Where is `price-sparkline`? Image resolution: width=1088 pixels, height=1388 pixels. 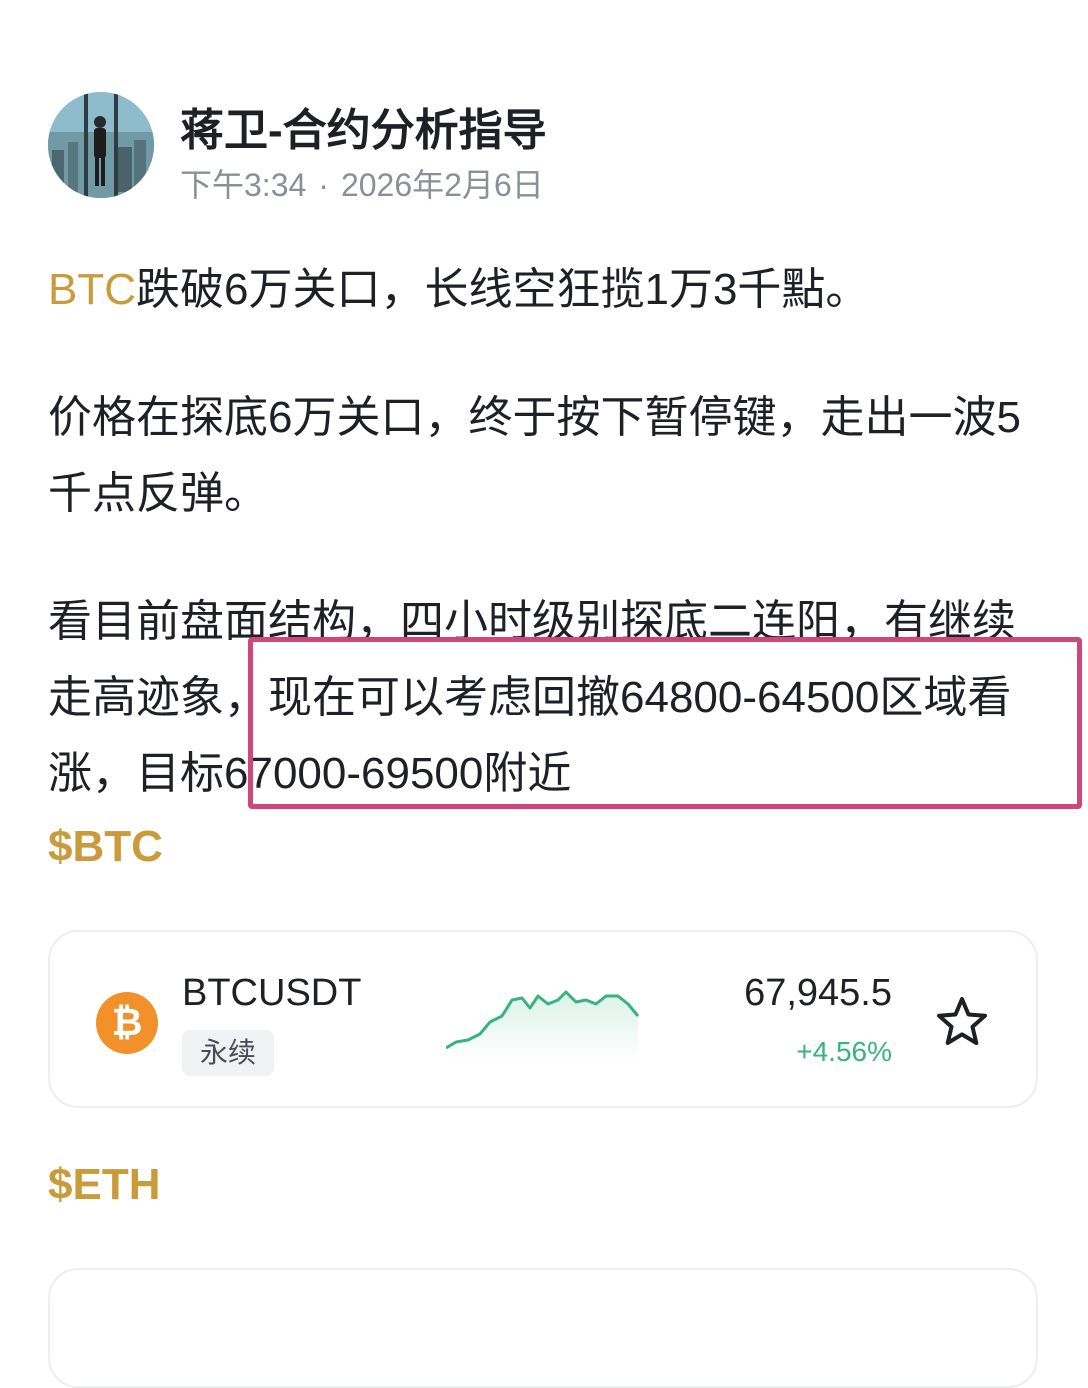 price-sparkline is located at coordinates (543, 1026).